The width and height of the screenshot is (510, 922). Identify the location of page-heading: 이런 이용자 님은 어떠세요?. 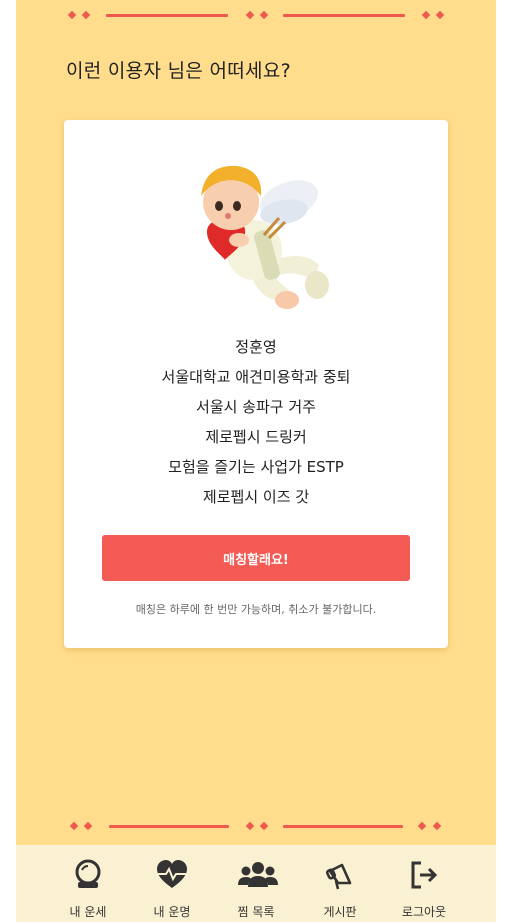
(178, 71).